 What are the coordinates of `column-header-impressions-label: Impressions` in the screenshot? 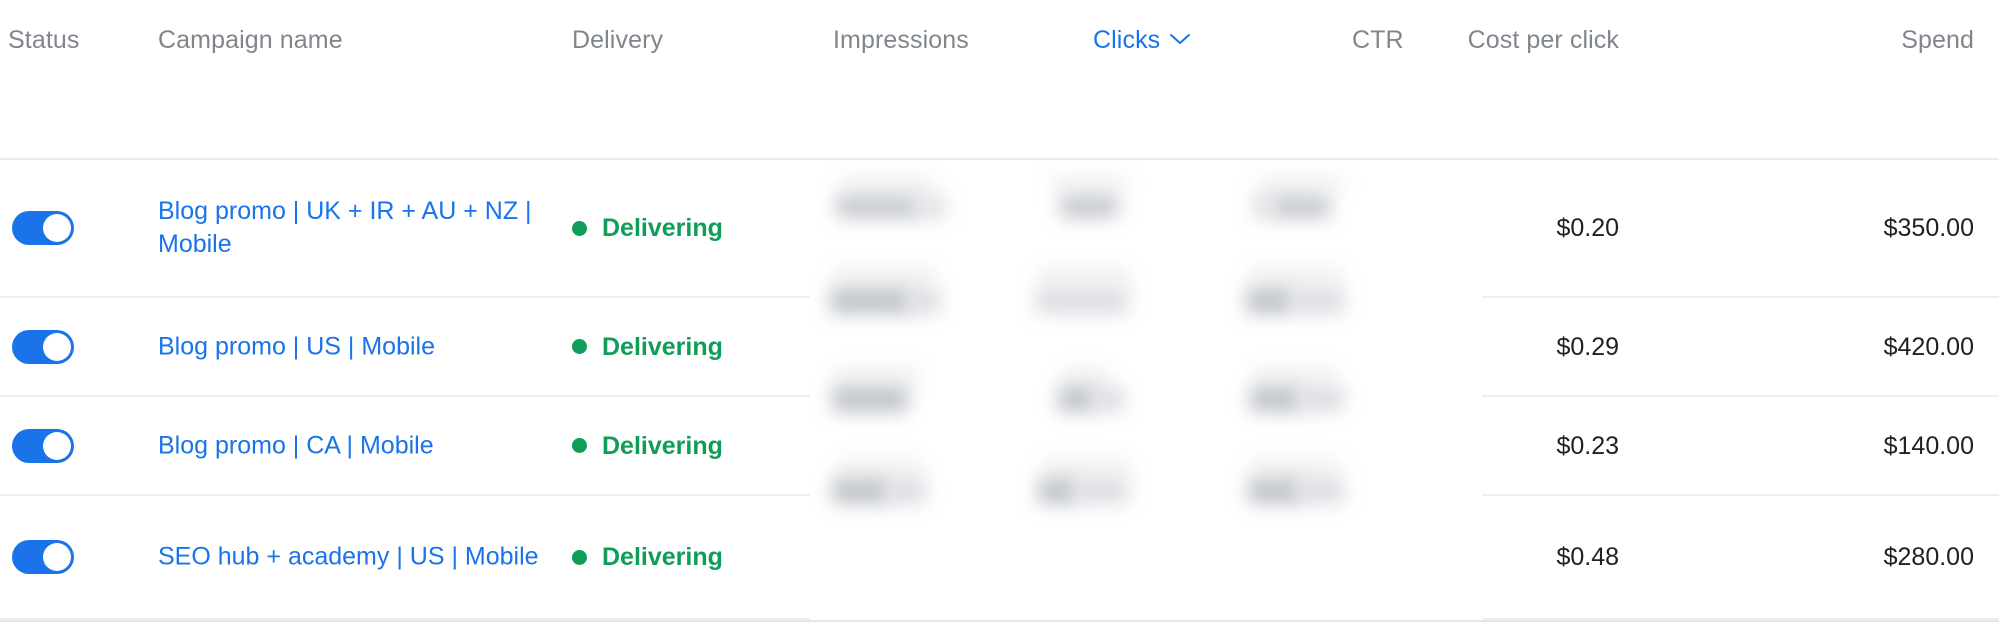 It's located at (901, 40).